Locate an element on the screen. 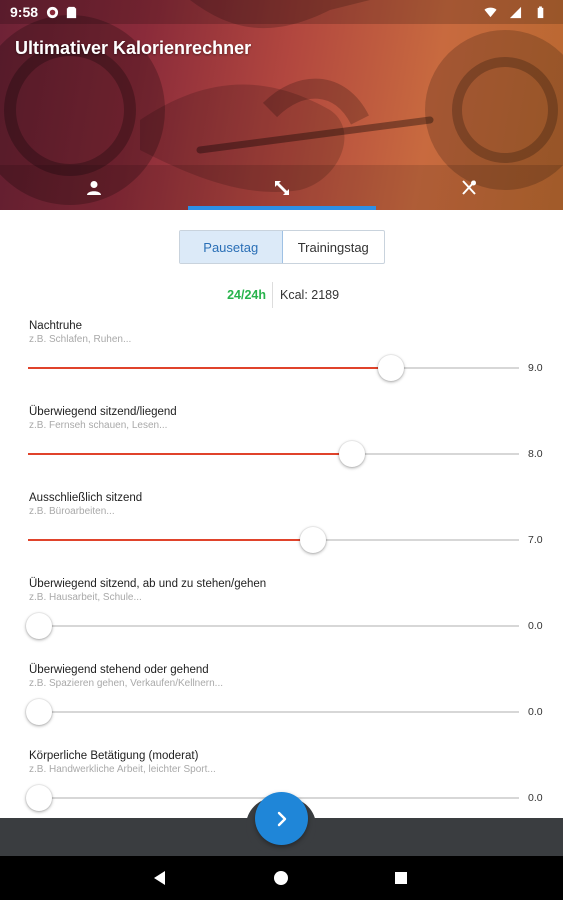  cutlery-icon is located at coordinates (469, 187).